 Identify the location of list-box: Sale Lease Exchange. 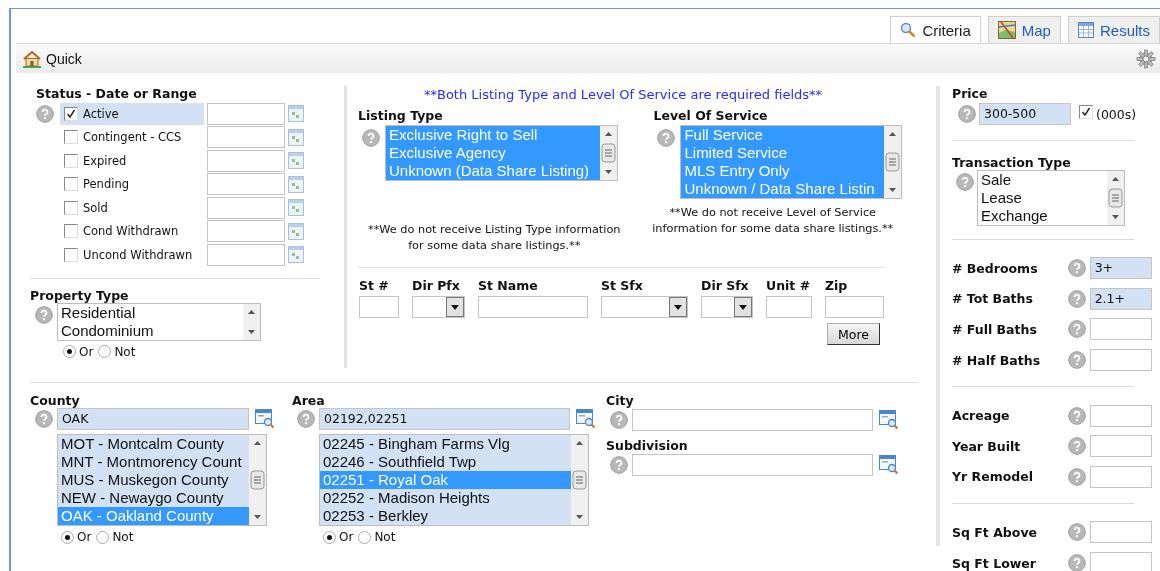
(1051, 198).